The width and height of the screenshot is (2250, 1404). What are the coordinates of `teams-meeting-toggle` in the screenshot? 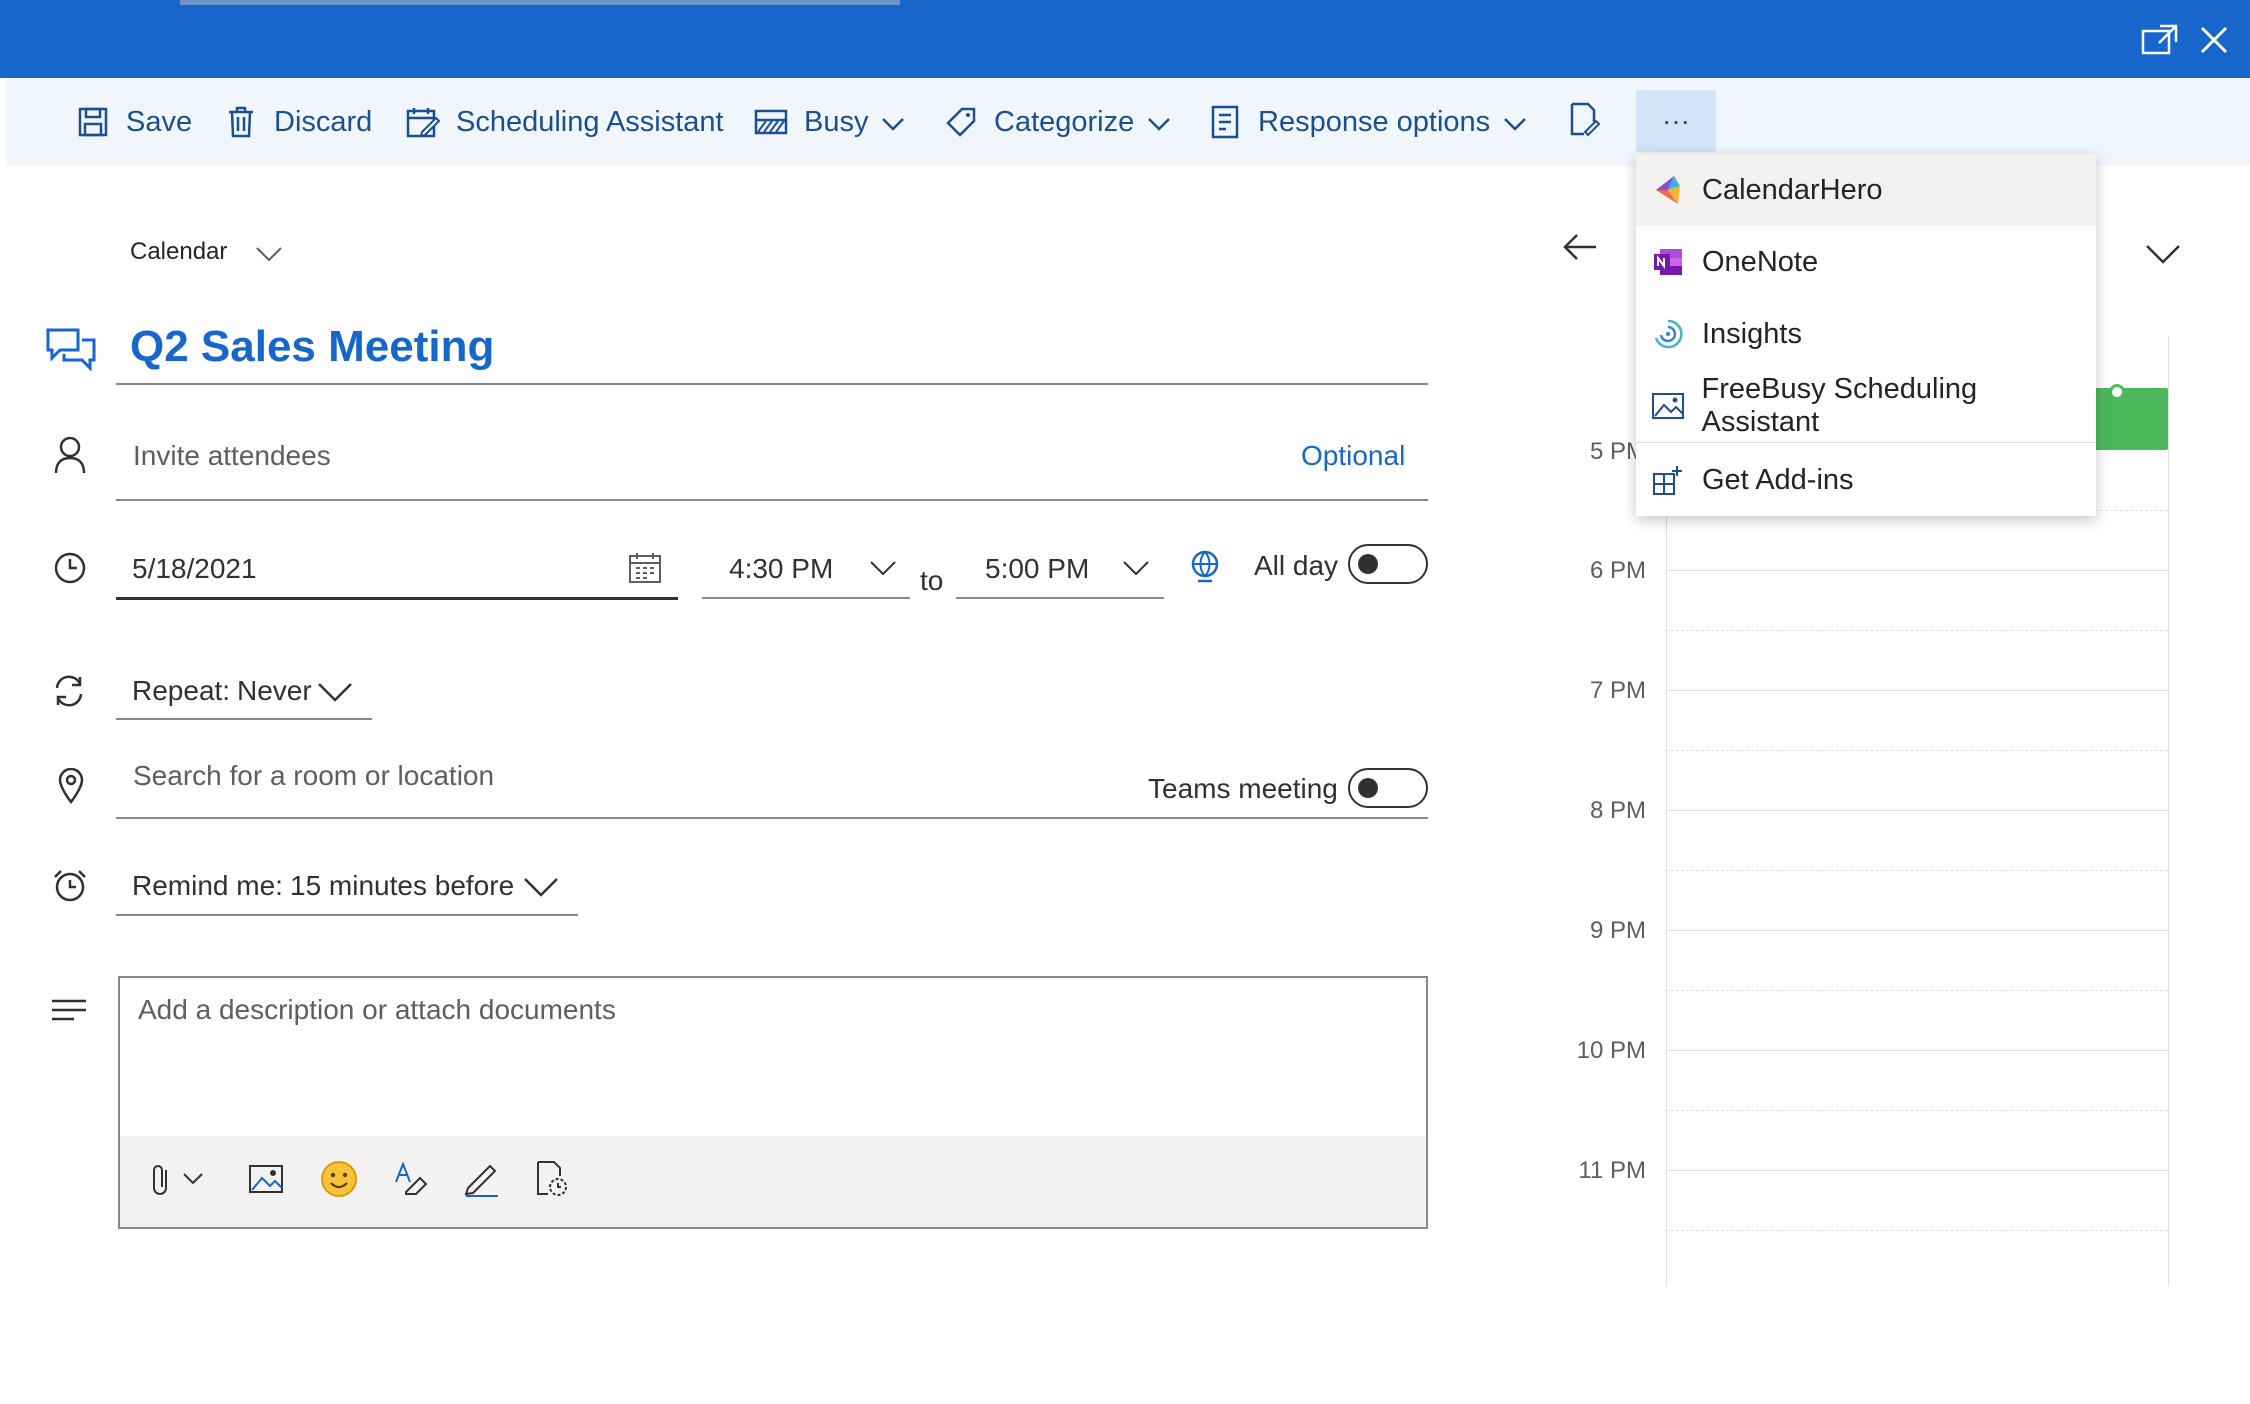 It's located at (1388, 788).